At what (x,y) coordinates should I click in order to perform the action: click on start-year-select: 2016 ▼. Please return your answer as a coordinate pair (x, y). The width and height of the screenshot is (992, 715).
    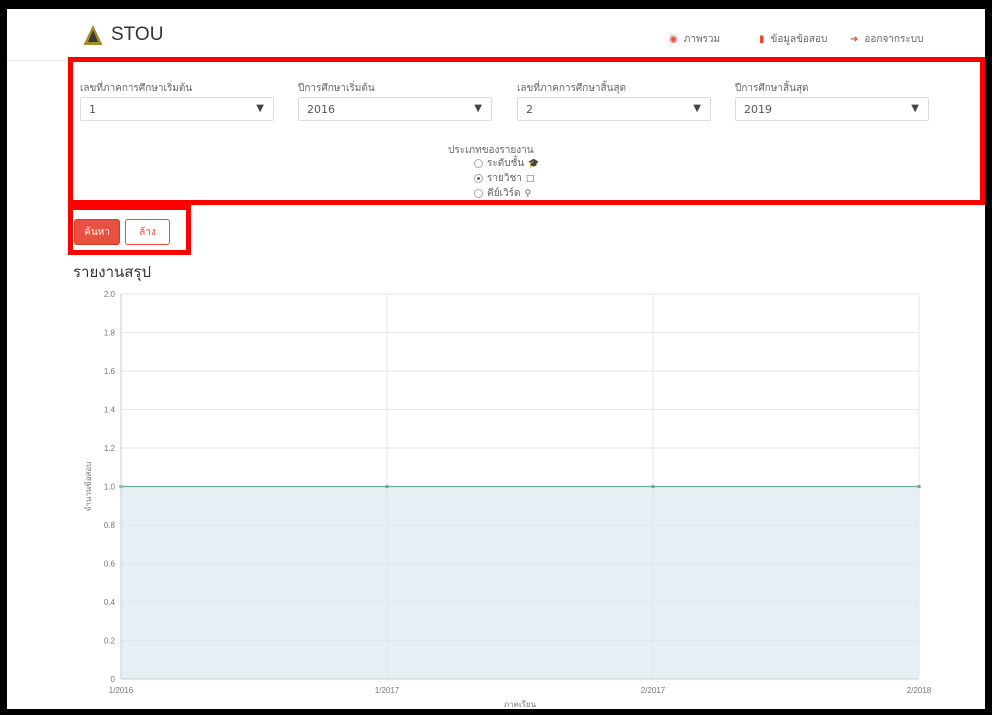
    Looking at the image, I should click on (395, 109).